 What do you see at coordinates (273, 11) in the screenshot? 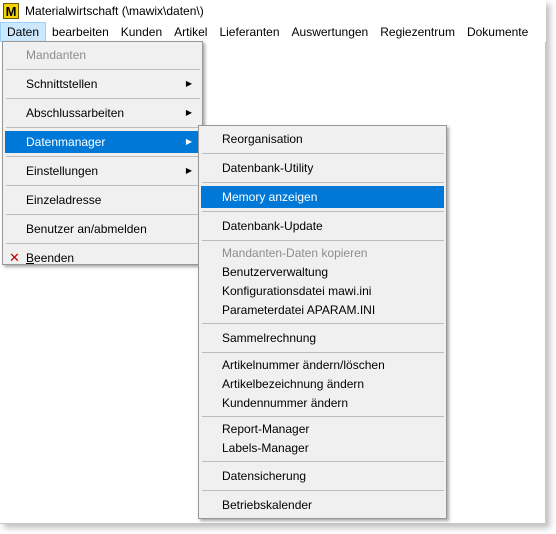
I see `title-bar: M Materialwirtschaft (\mawix\daten\)` at bounding box center [273, 11].